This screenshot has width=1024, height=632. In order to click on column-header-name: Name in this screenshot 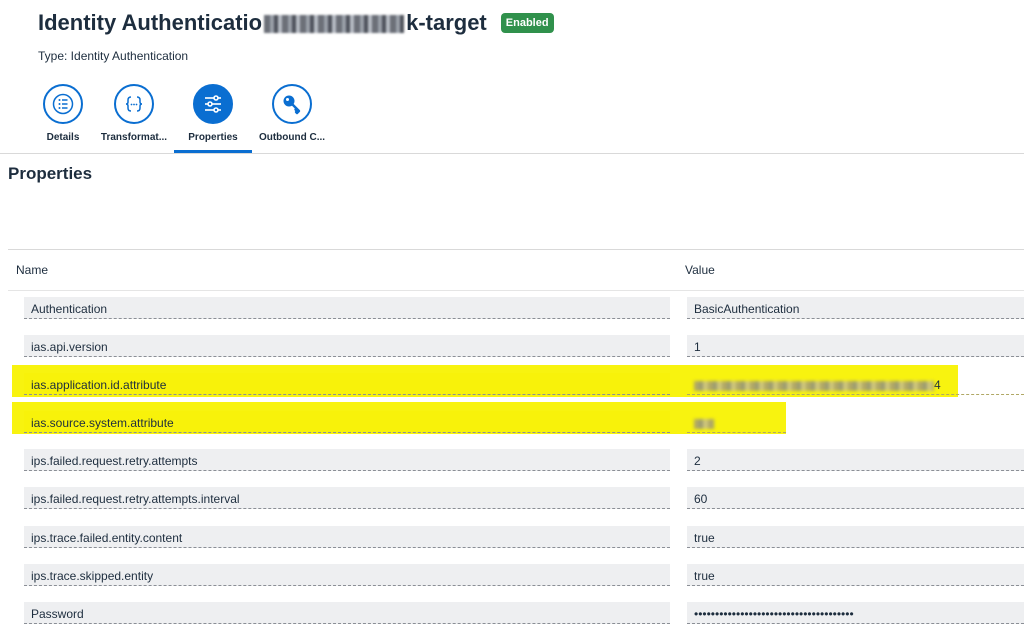, I will do `click(32, 270)`.